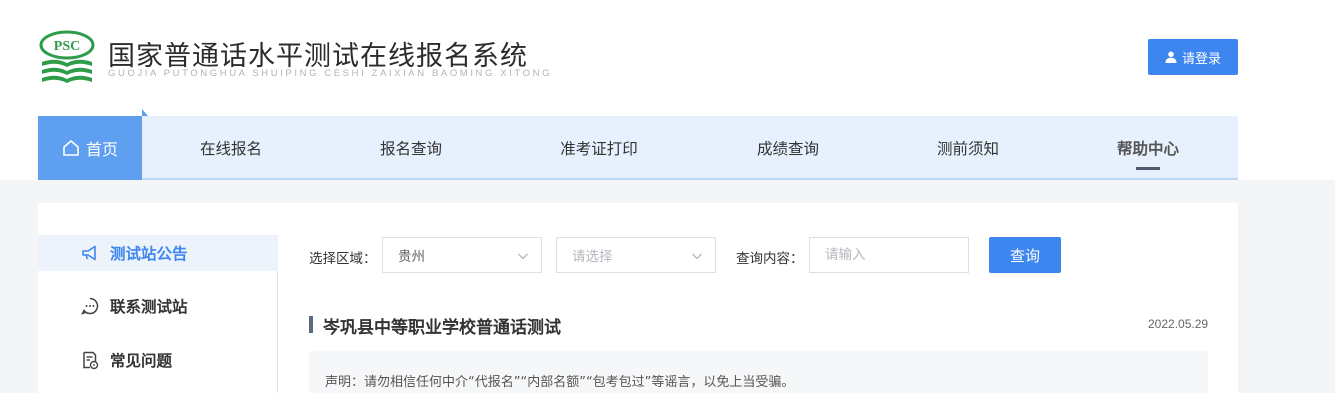  What do you see at coordinates (149, 254) in the screenshot?
I see `sidebar-item-label: 测试站公告` at bounding box center [149, 254].